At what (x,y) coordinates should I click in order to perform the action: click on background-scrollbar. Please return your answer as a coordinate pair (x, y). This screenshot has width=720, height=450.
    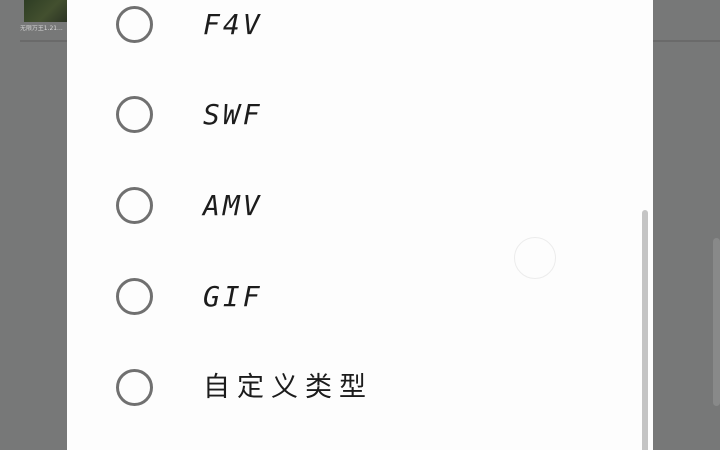
    Looking at the image, I should click on (716, 322).